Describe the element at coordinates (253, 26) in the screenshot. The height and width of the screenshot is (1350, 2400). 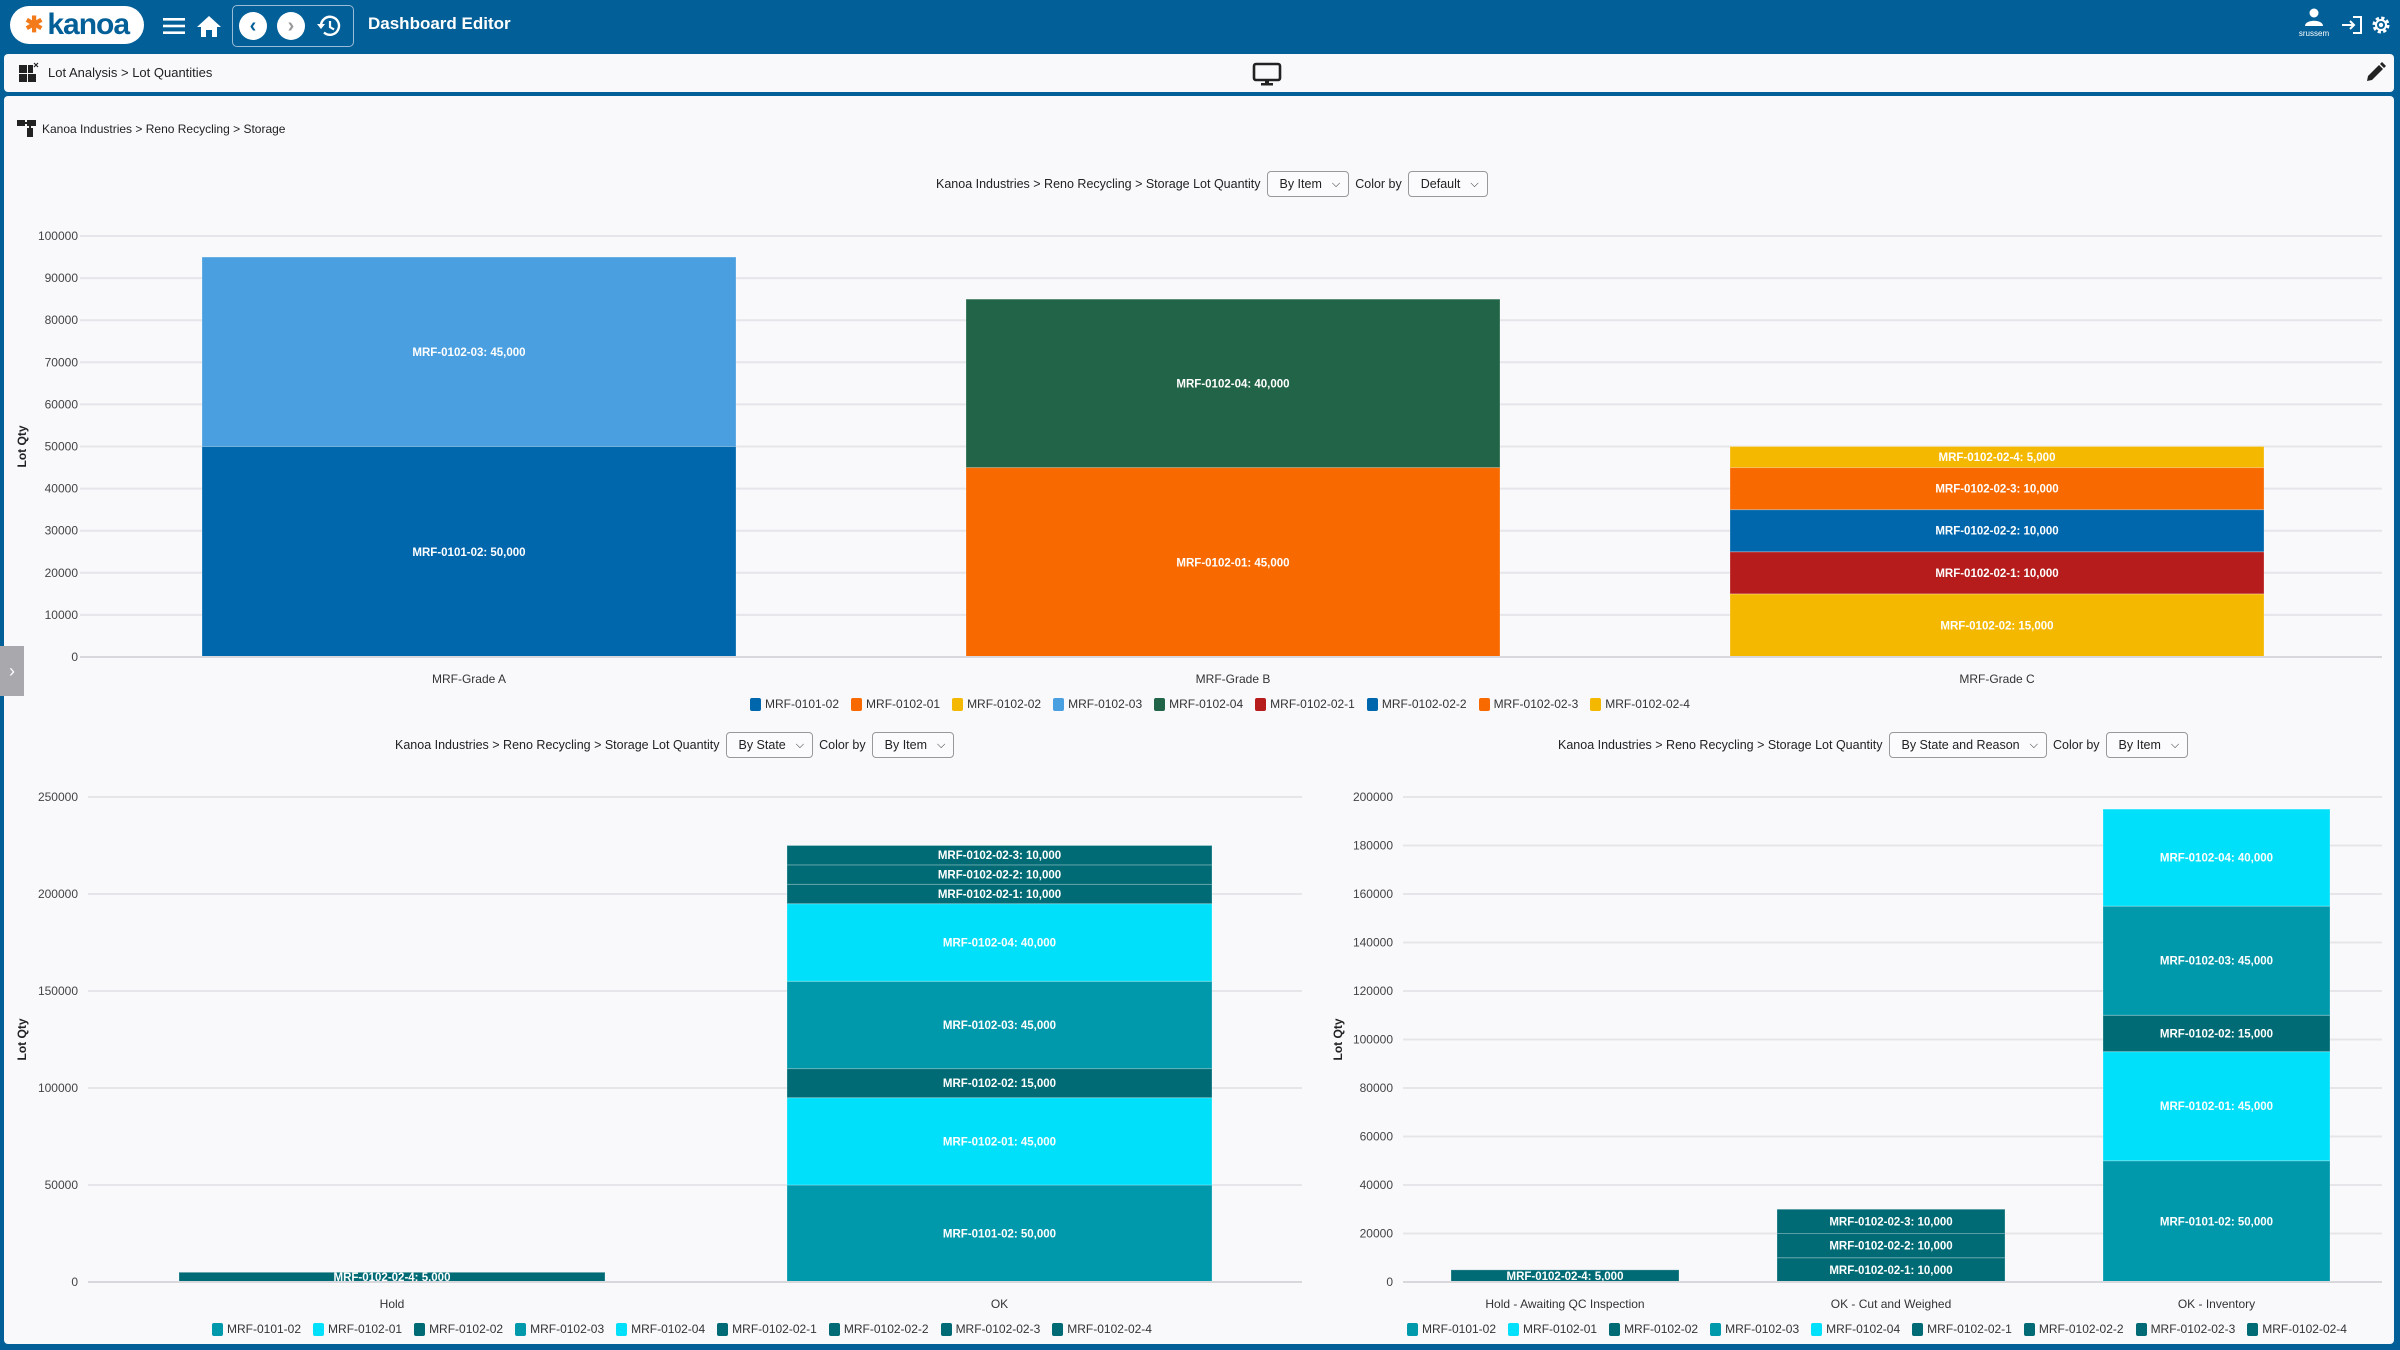
I see `back-button: ‹` at that location.